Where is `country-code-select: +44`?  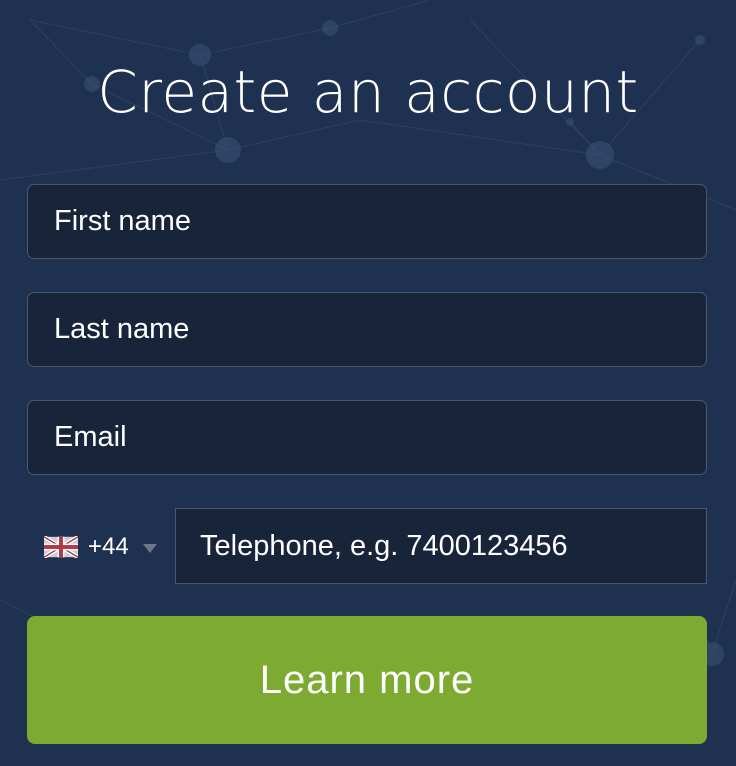
country-code-select: +44 is located at coordinates (100, 547).